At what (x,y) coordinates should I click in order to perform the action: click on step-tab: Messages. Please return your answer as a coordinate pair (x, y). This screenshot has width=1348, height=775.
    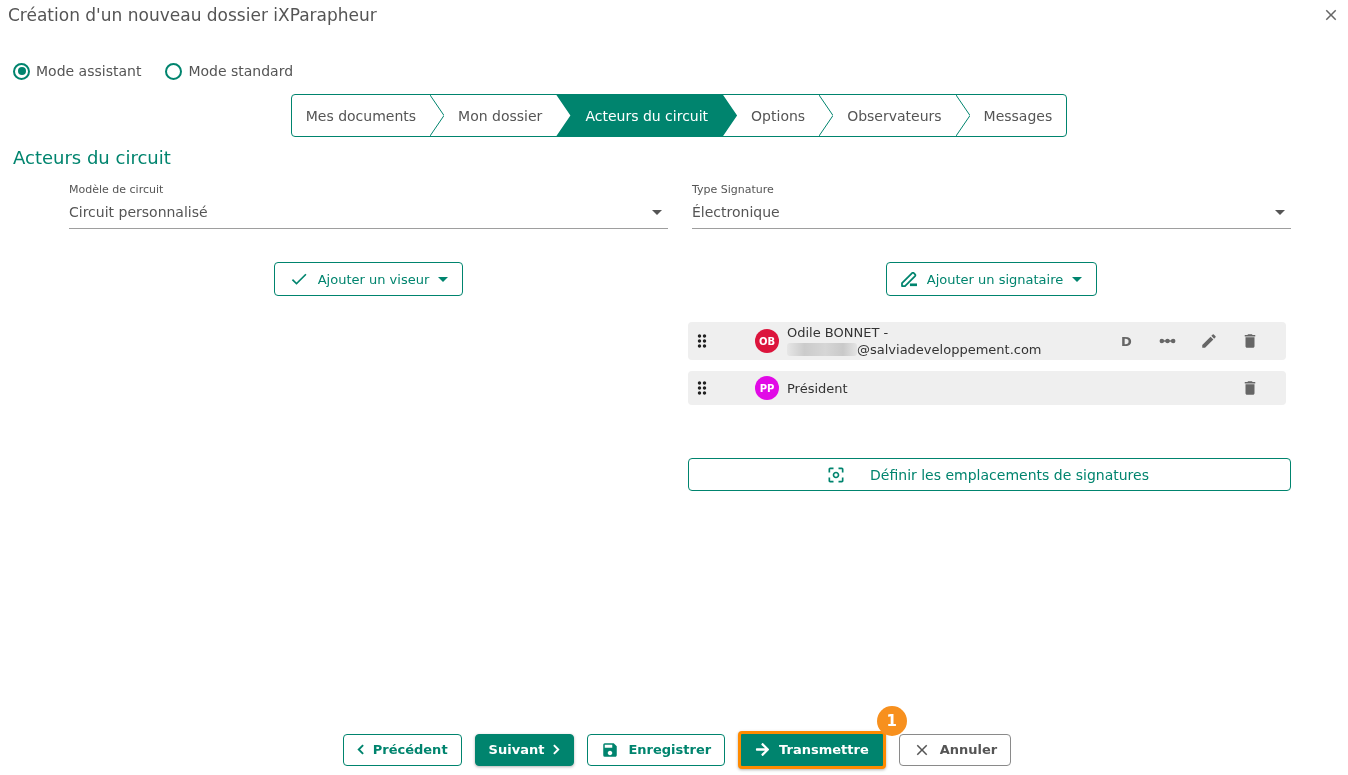
    Looking at the image, I should click on (1018, 115).